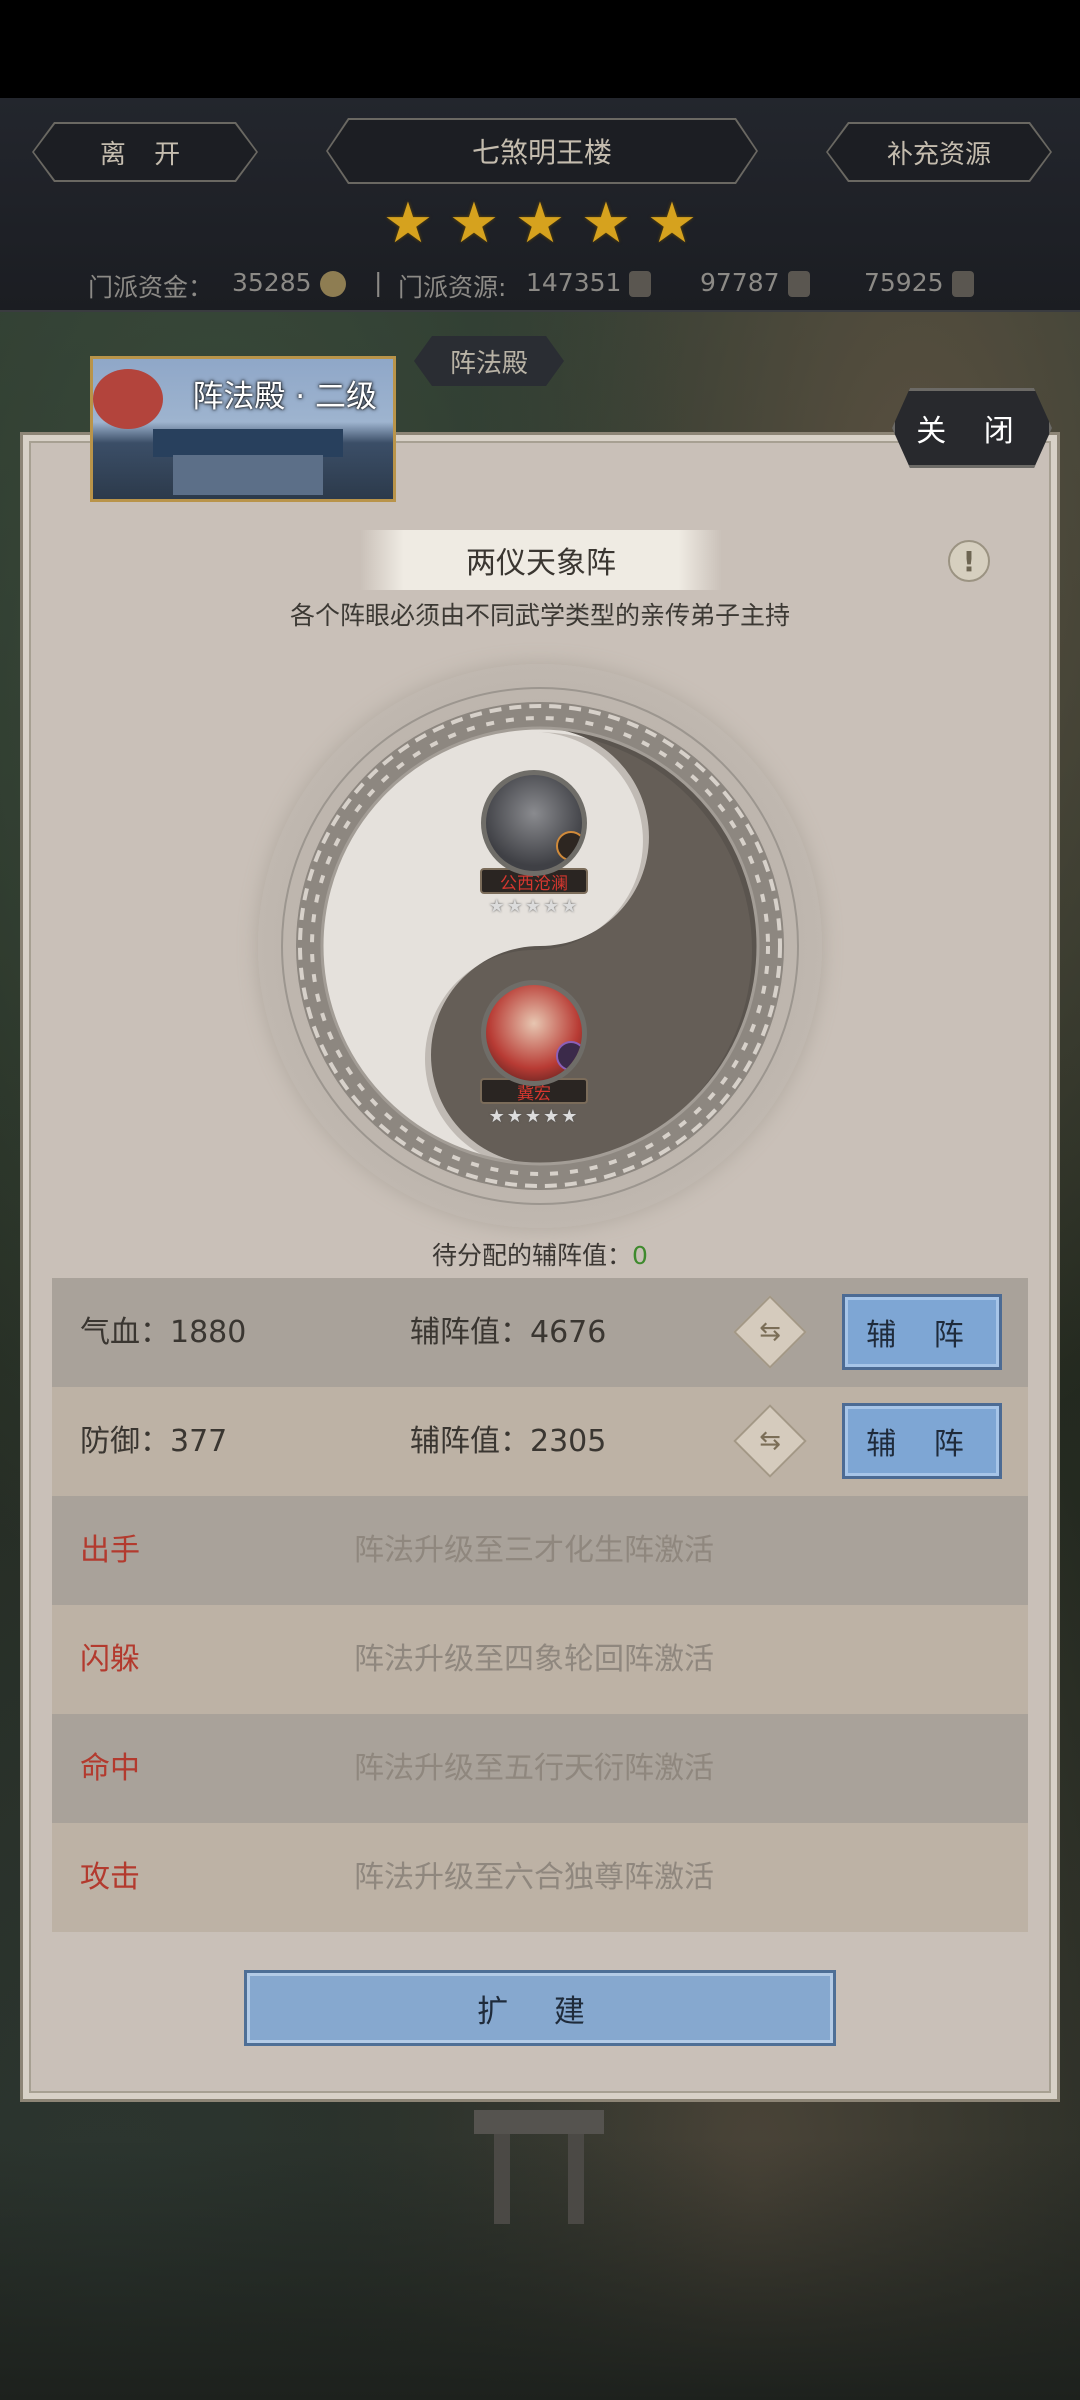 The width and height of the screenshot is (1080, 2400). What do you see at coordinates (539, 2170) in the screenshot?
I see `gate-art` at bounding box center [539, 2170].